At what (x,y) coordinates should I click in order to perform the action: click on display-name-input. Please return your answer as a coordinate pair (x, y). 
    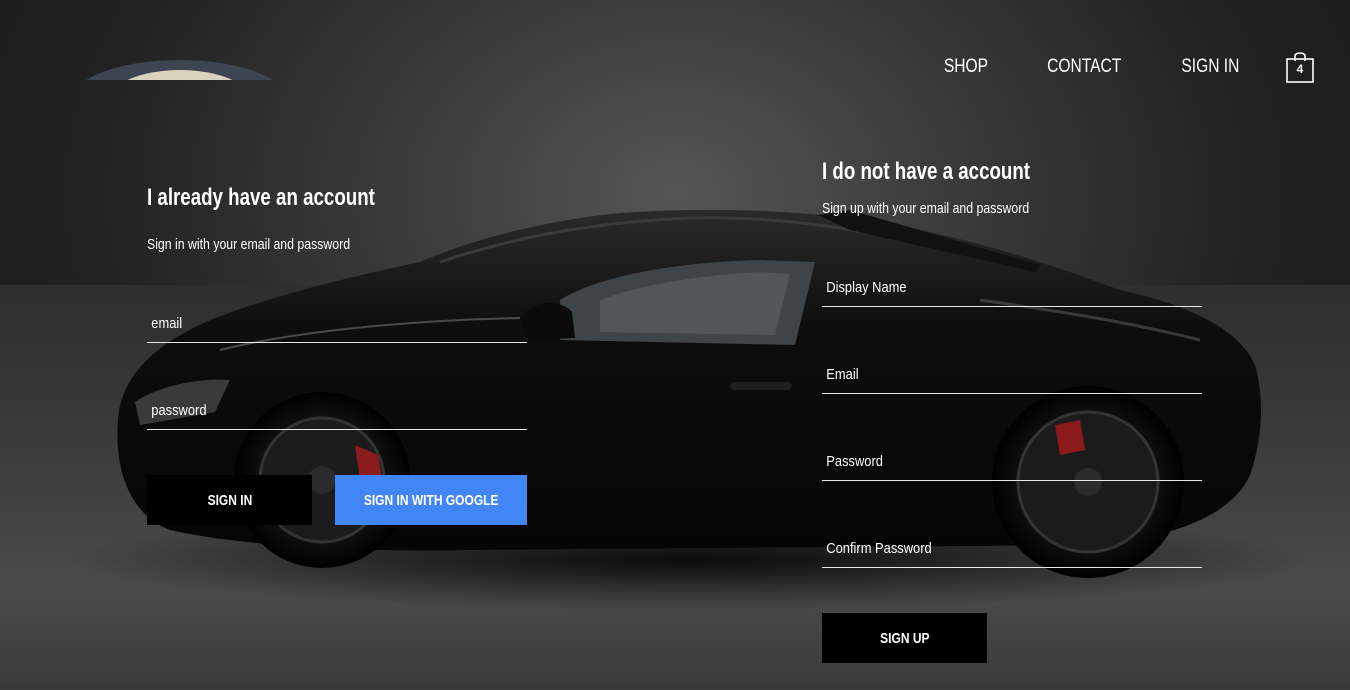
    Looking at the image, I should click on (985, 287).